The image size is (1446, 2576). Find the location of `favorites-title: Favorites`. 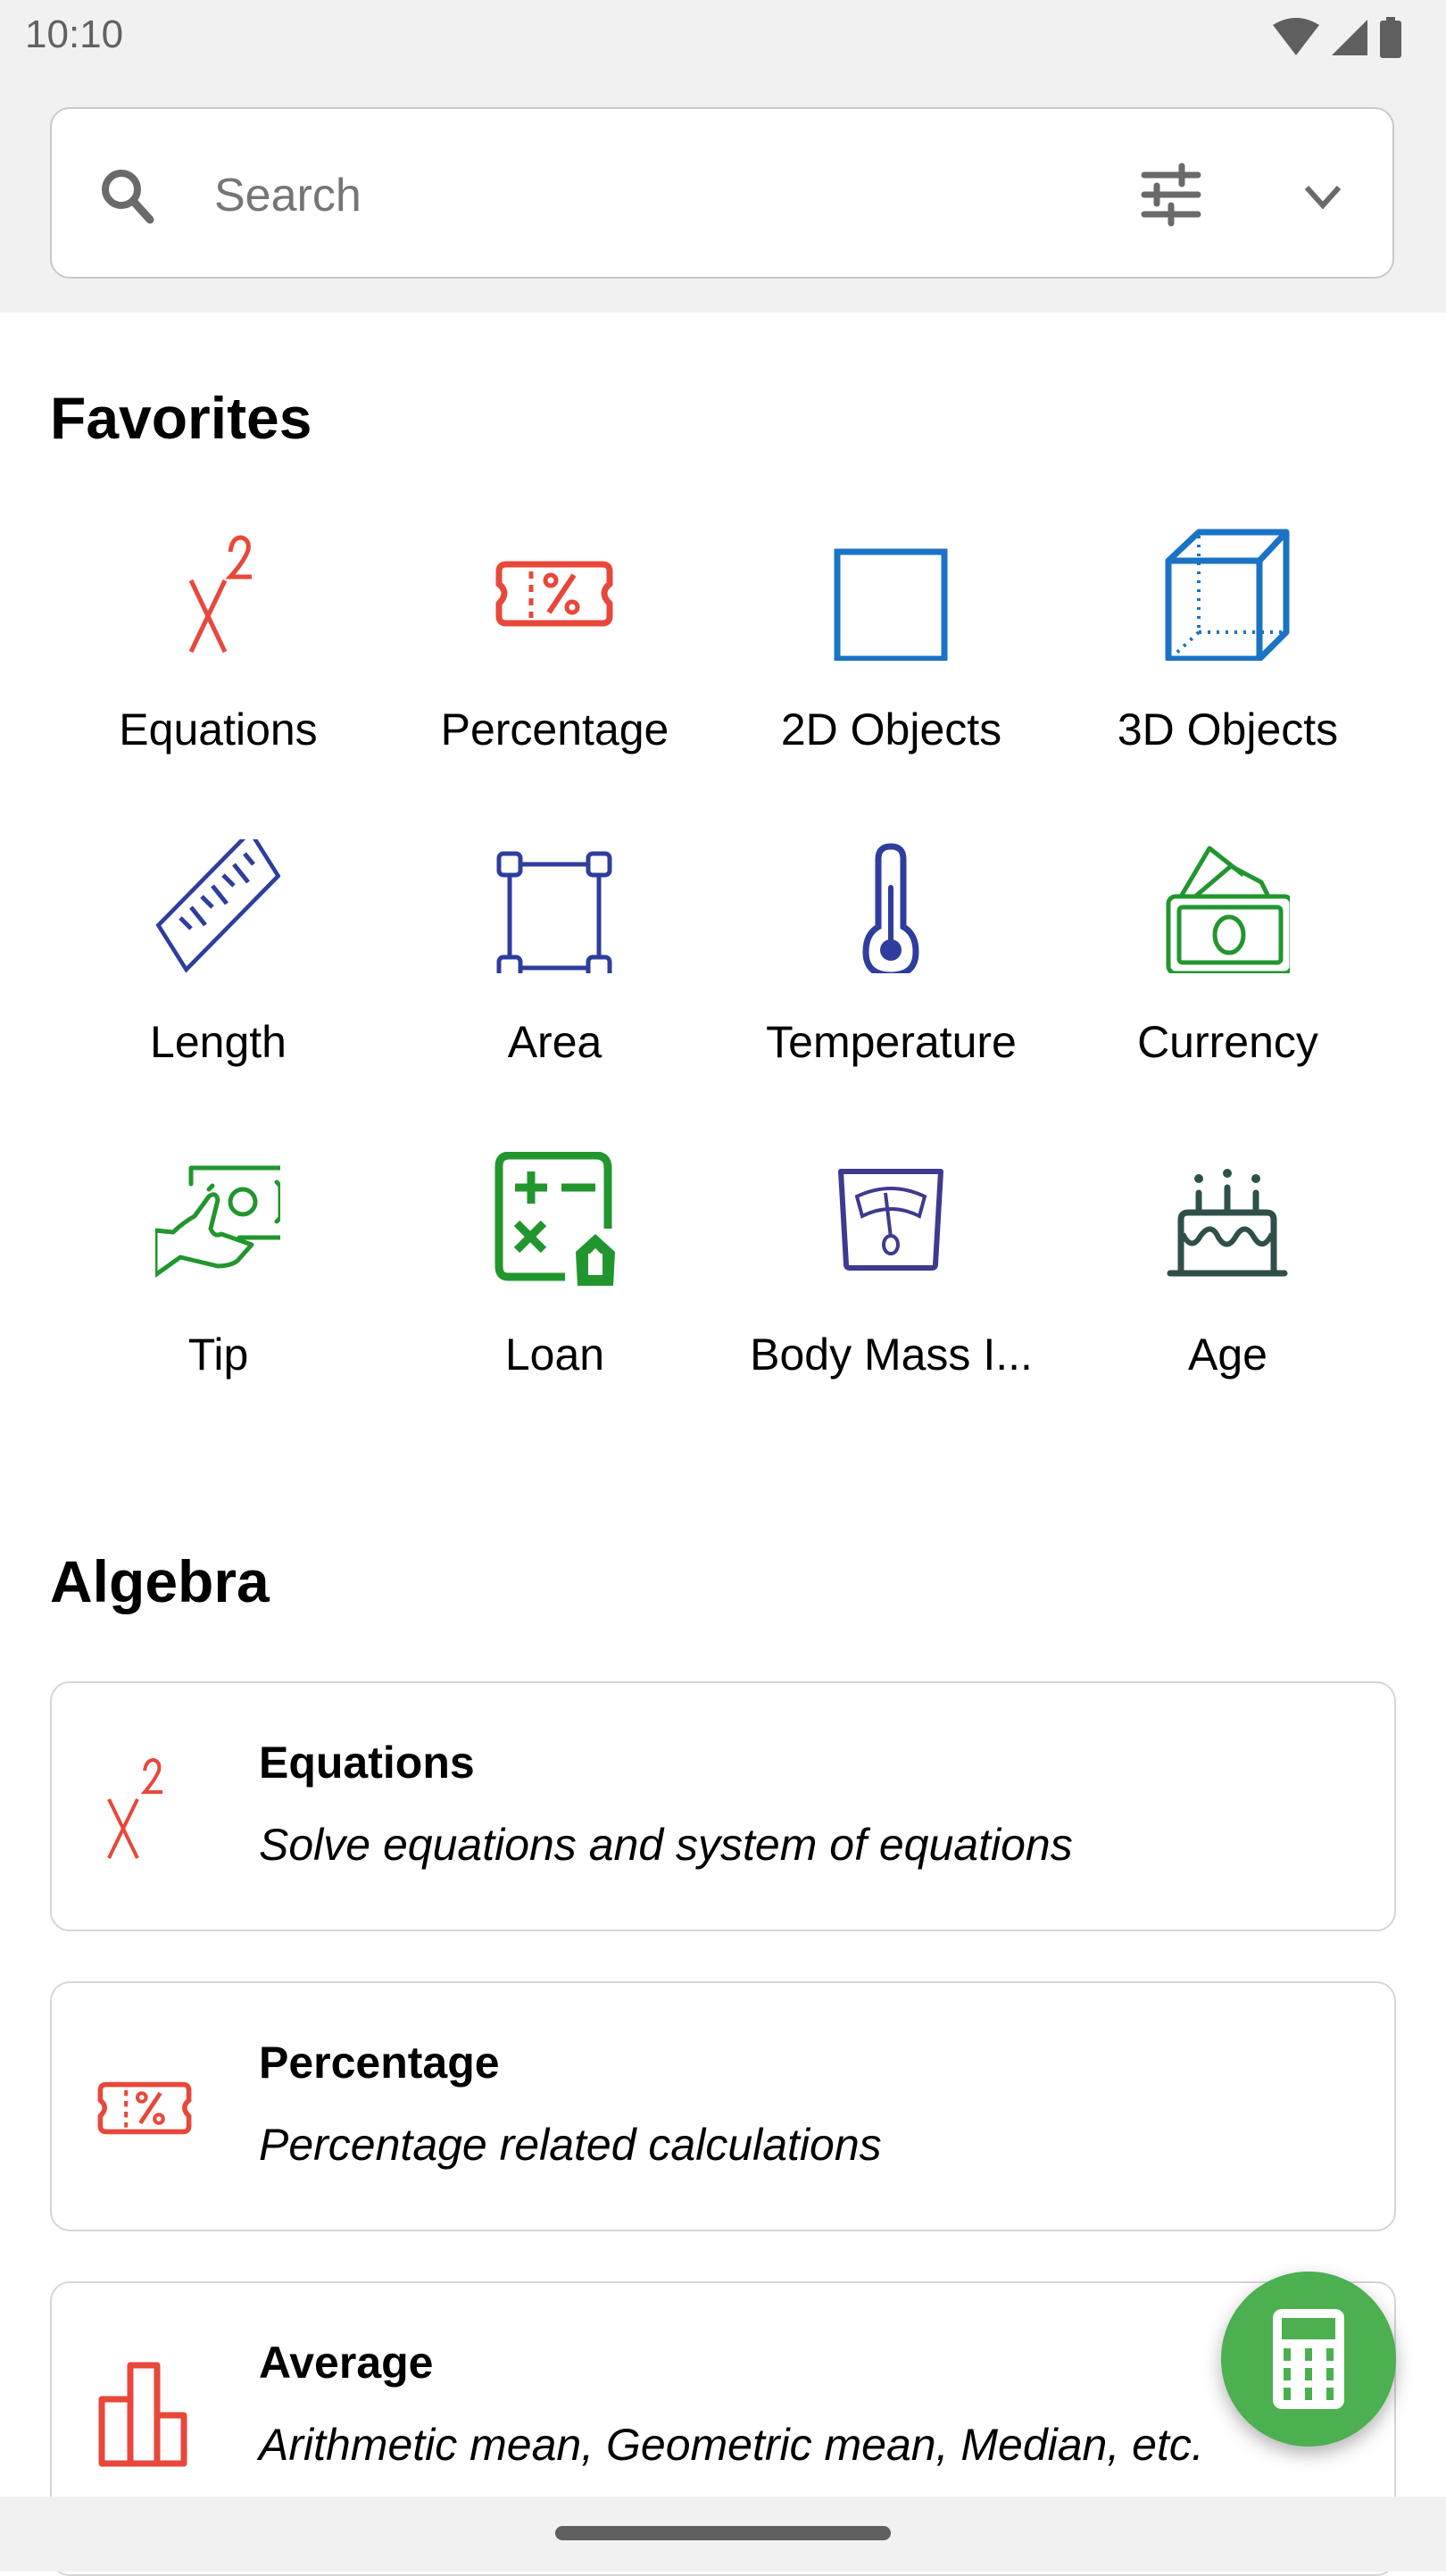

favorites-title: Favorites is located at coordinates (181, 418).